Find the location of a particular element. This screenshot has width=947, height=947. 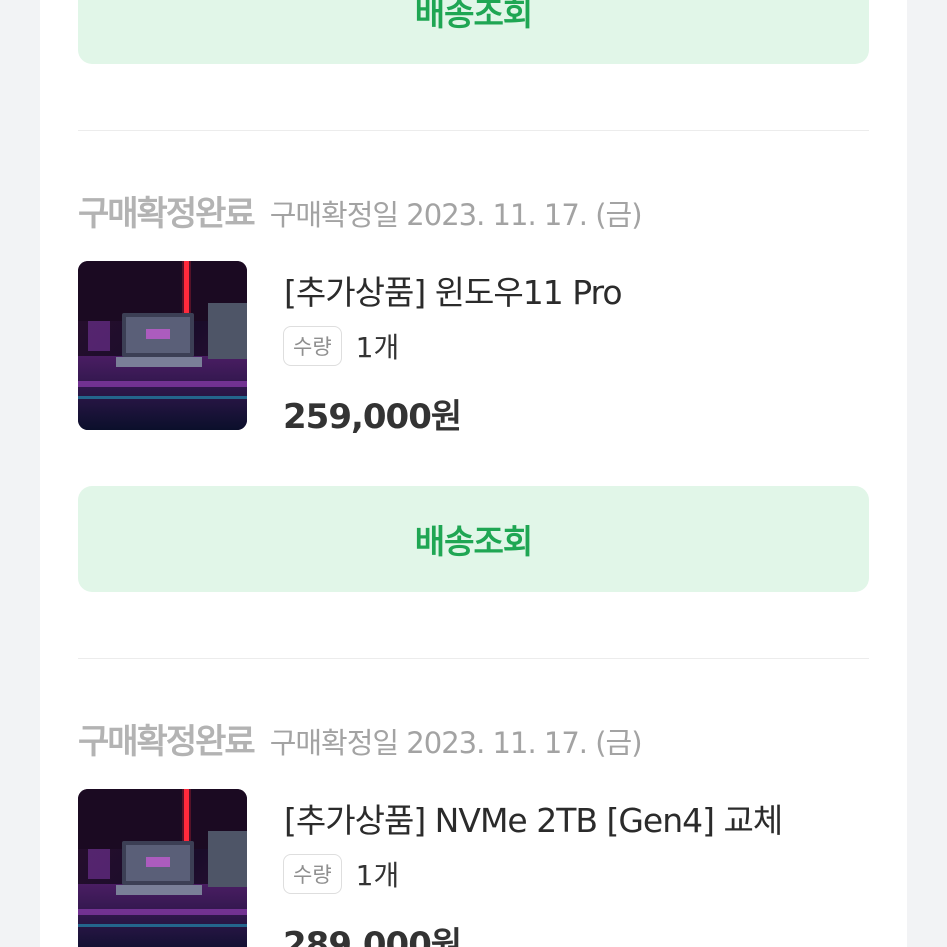

product-name: [추가상품] 윈도우11 Pro is located at coordinates (453, 290).